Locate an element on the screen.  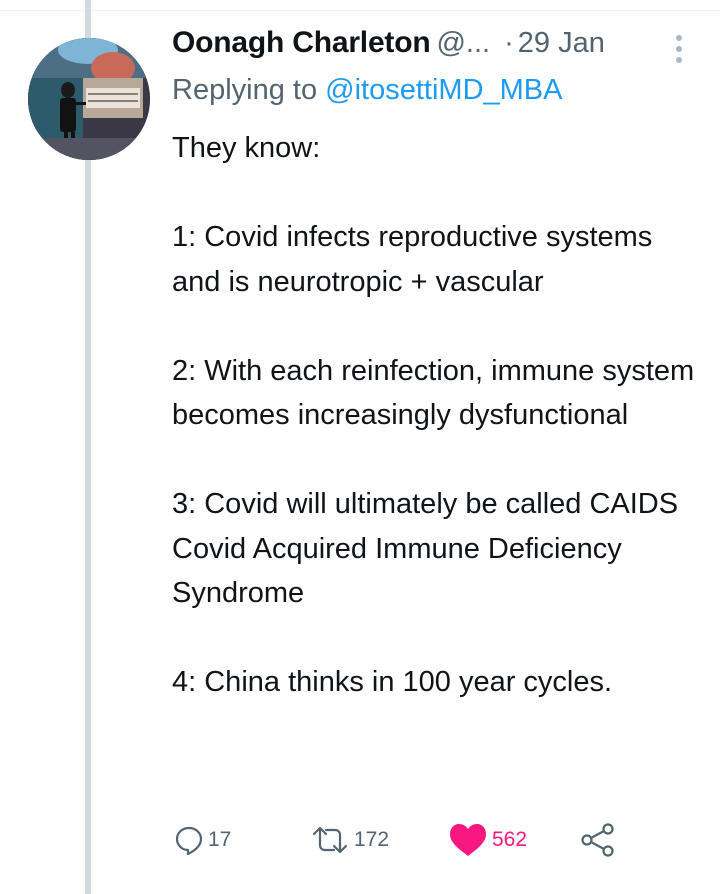
comment-bubble-icon is located at coordinates (189, 840).